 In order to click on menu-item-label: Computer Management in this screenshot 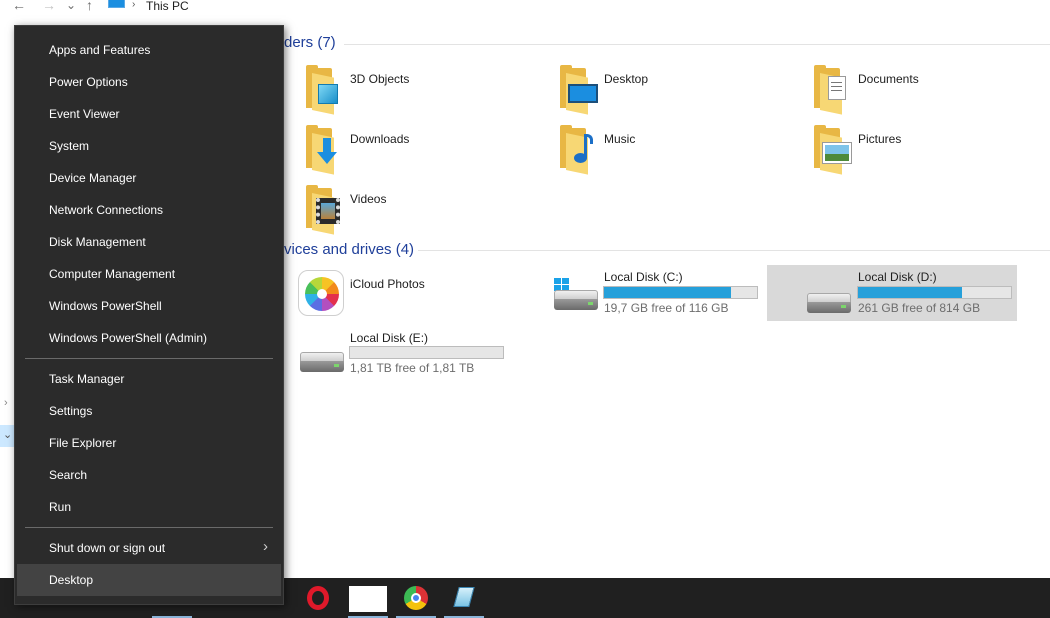, I will do `click(112, 274)`.